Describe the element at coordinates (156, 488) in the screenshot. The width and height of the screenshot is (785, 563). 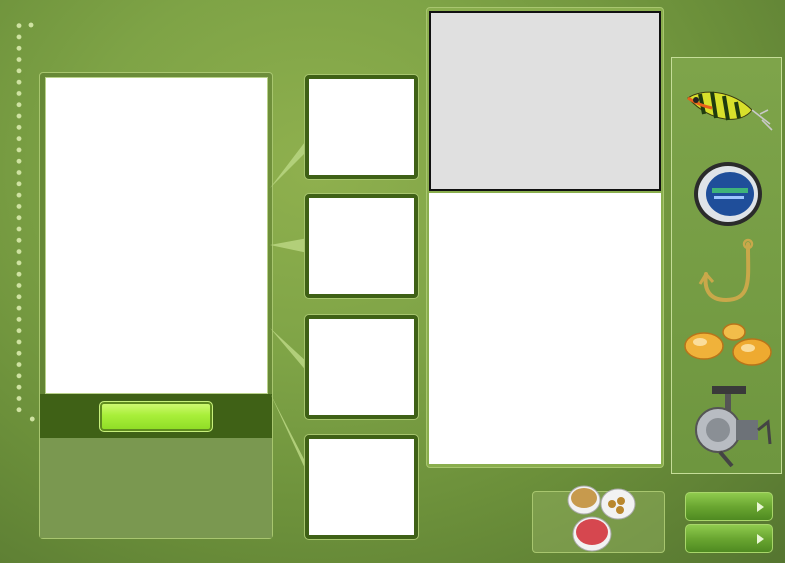
I see `preview-description-area` at that location.